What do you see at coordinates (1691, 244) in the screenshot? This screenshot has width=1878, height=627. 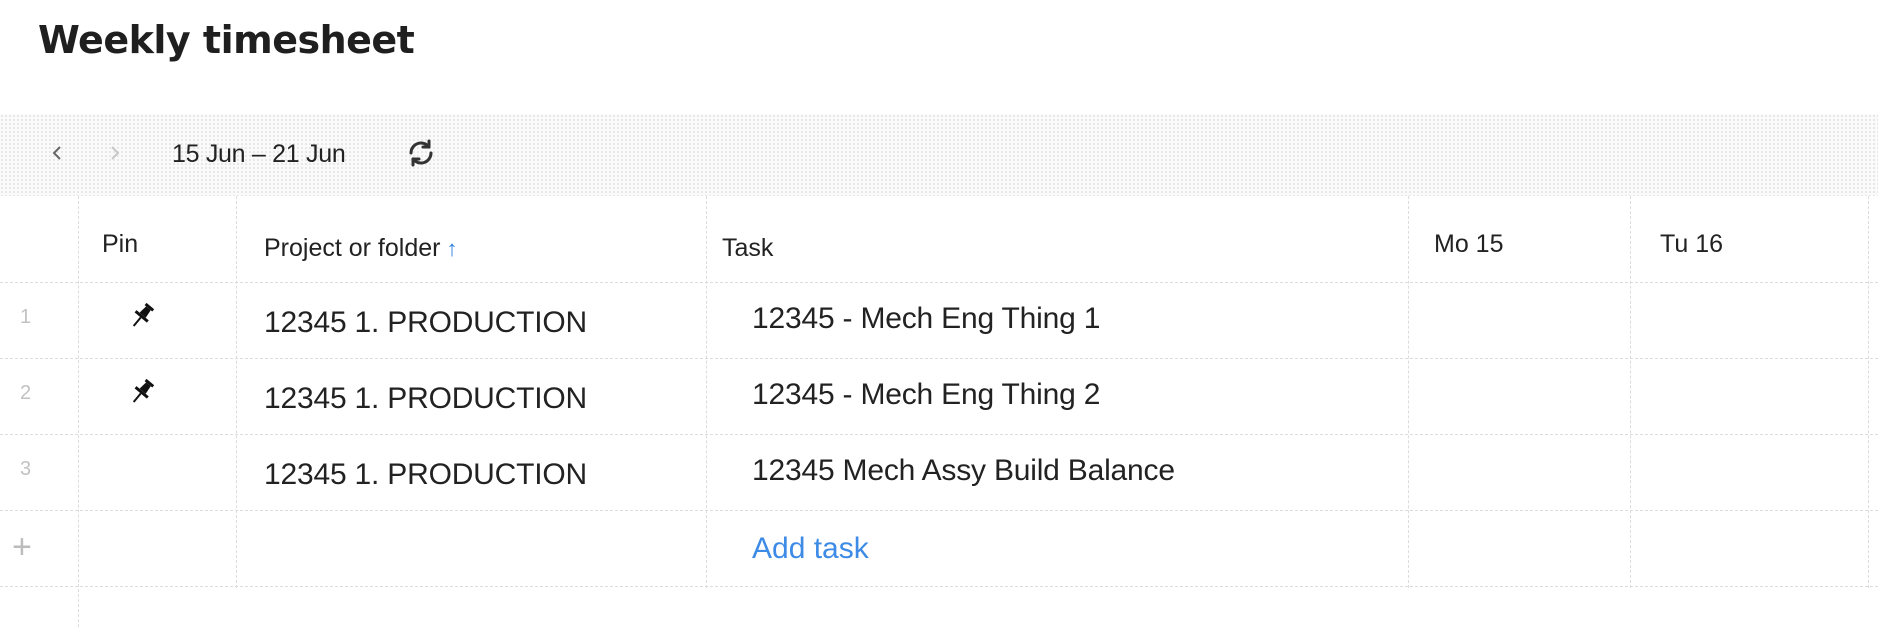 I see `column-header-tuesday: Tu 16` at bounding box center [1691, 244].